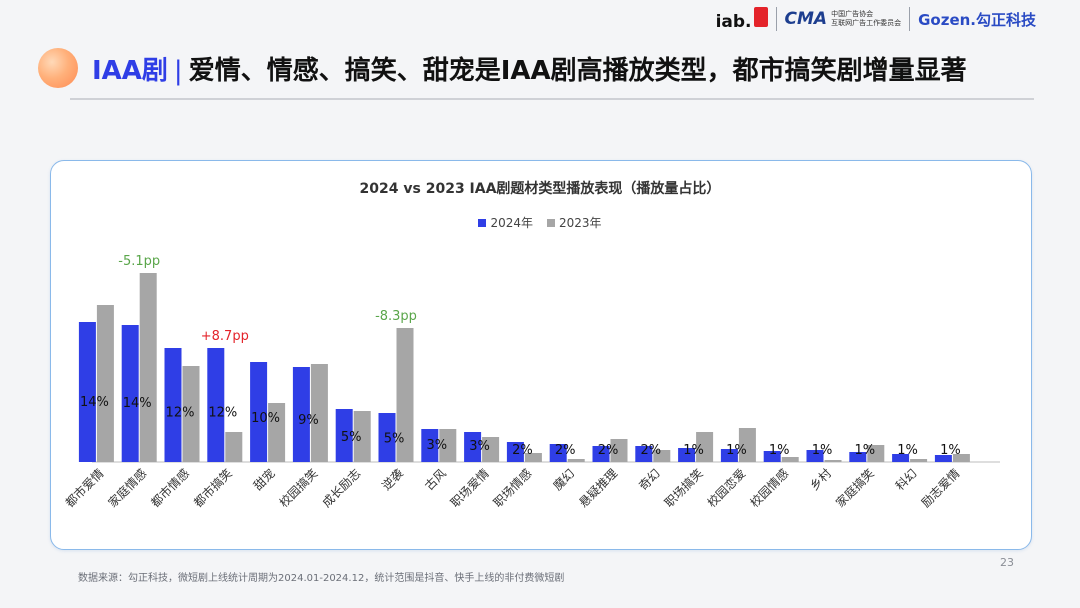 The image size is (1080, 608). What do you see at coordinates (950, 450) in the screenshot?
I see `data-label-励志爱情: 1%` at bounding box center [950, 450].